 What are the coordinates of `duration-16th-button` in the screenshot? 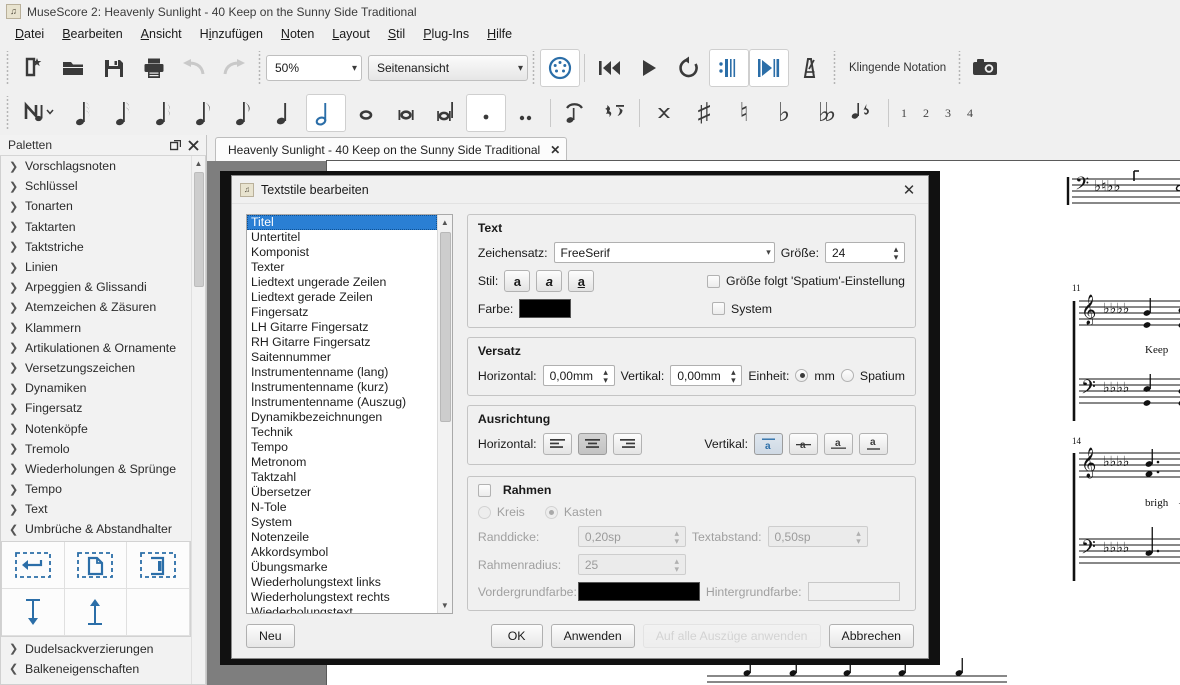 It's located at (166, 113).